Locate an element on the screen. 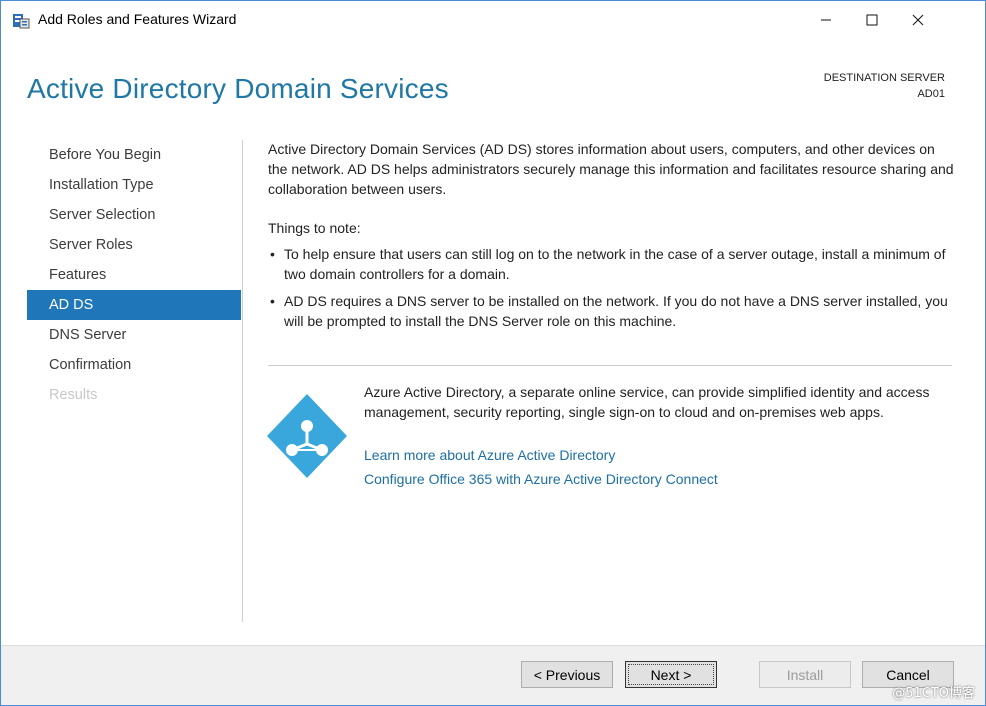  destination-server-name: AD01 is located at coordinates (931, 94).